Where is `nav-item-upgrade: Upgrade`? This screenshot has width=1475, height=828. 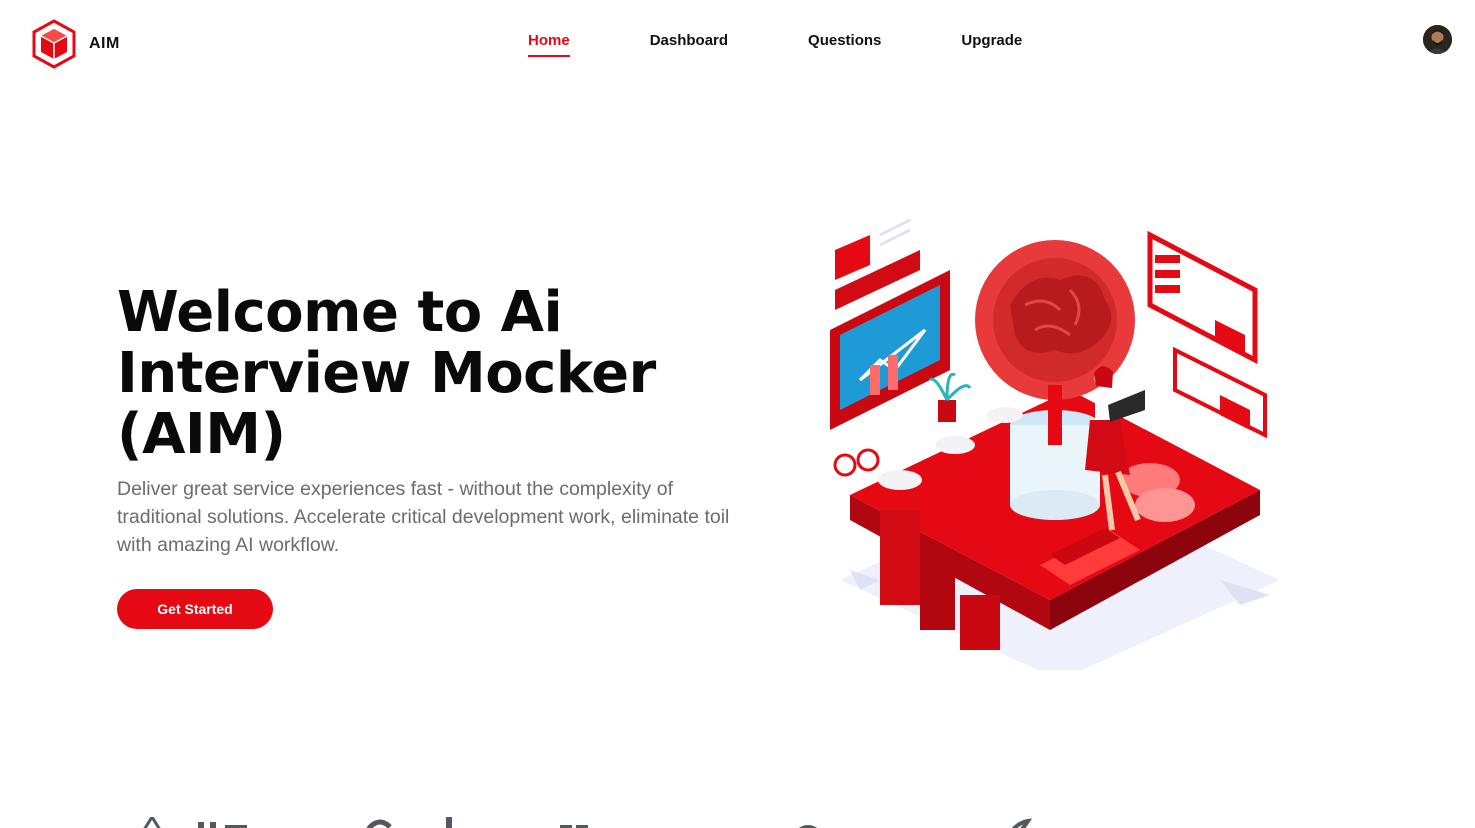
nav-item-upgrade: Upgrade is located at coordinates (991, 44).